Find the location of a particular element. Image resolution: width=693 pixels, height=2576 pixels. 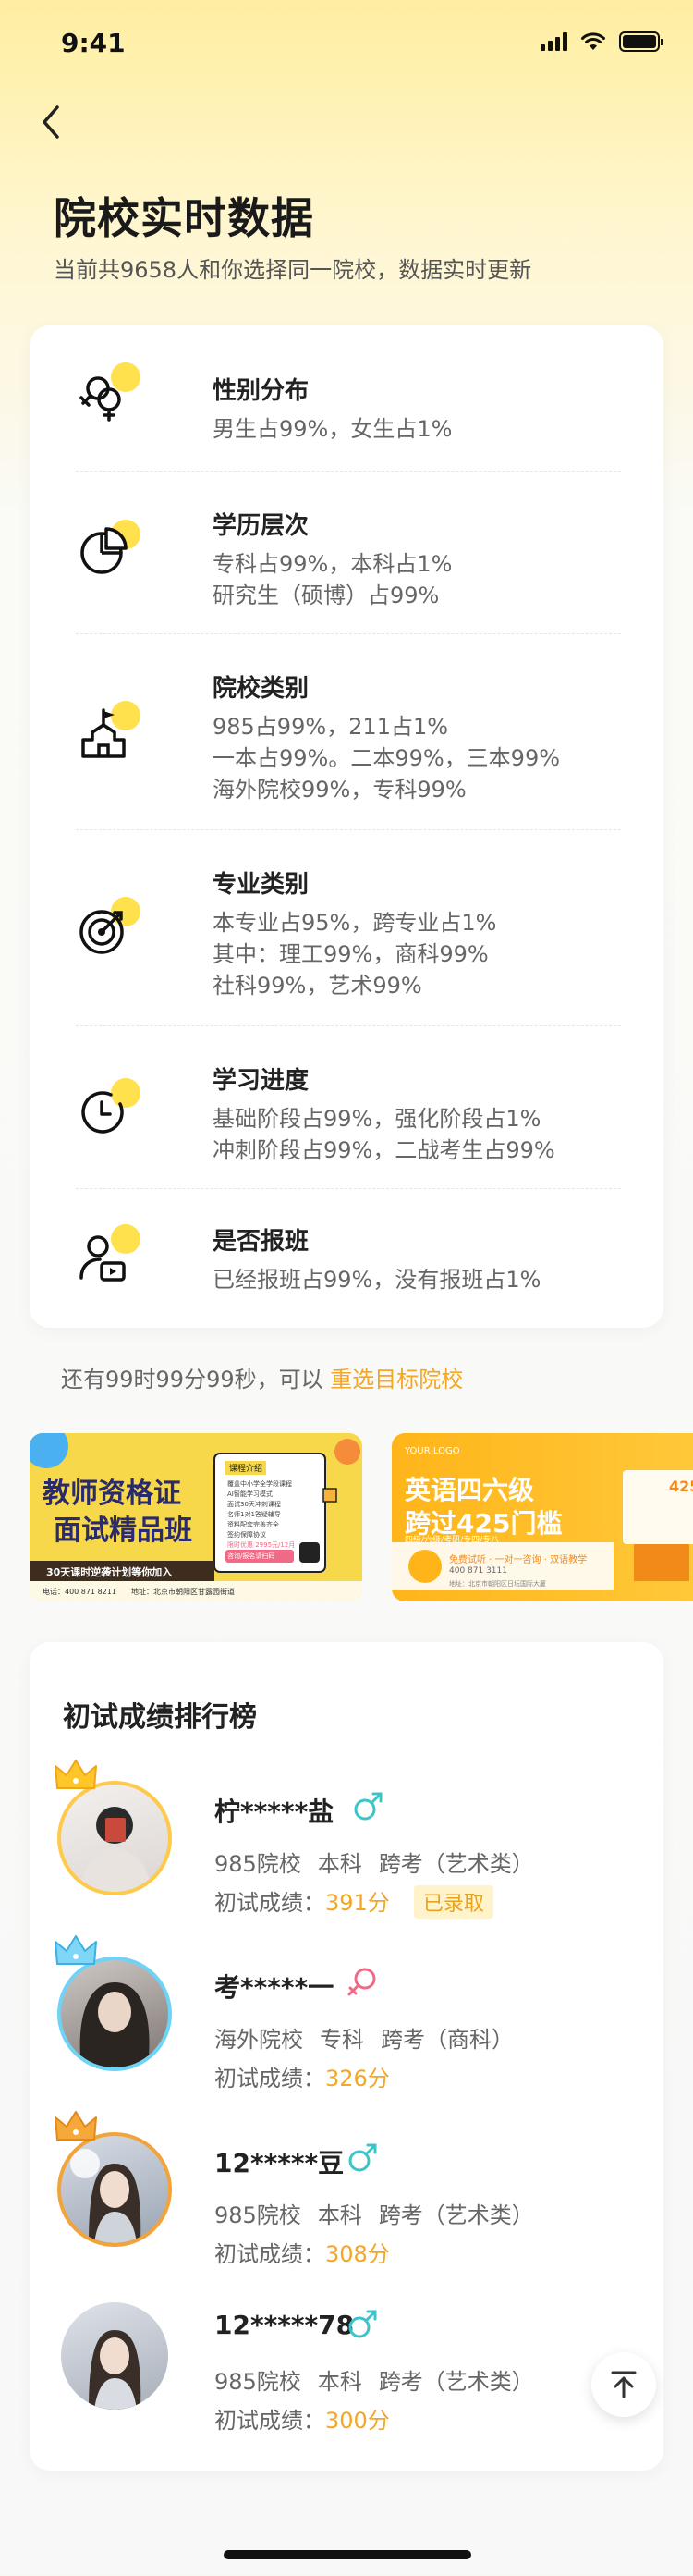

banner-title-2: 面试精品班 is located at coordinates (123, 1531).